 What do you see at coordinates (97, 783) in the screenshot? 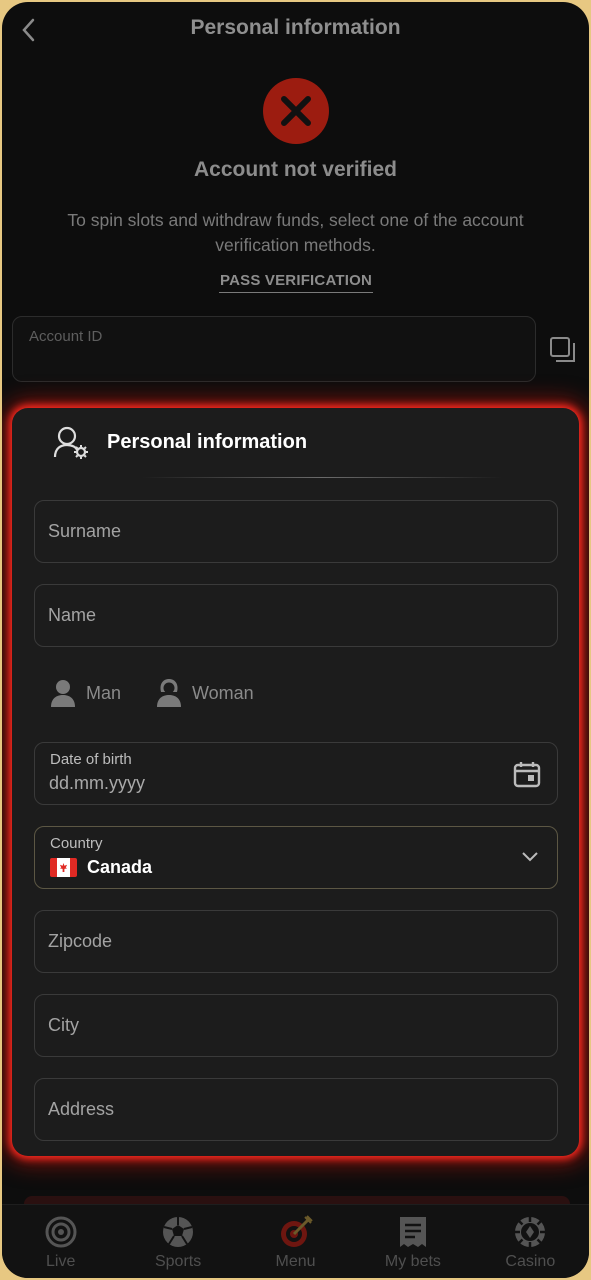
I see `date-of-birth-value: dd.mm.yyyy` at bounding box center [97, 783].